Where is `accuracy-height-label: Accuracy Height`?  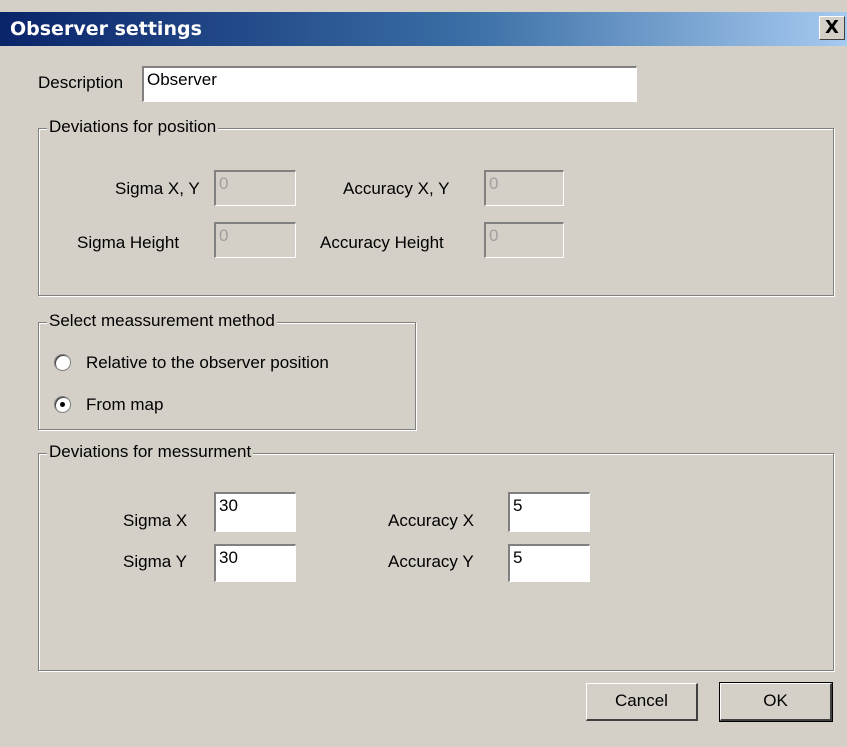
accuracy-height-label: Accuracy Height is located at coordinates (382, 242).